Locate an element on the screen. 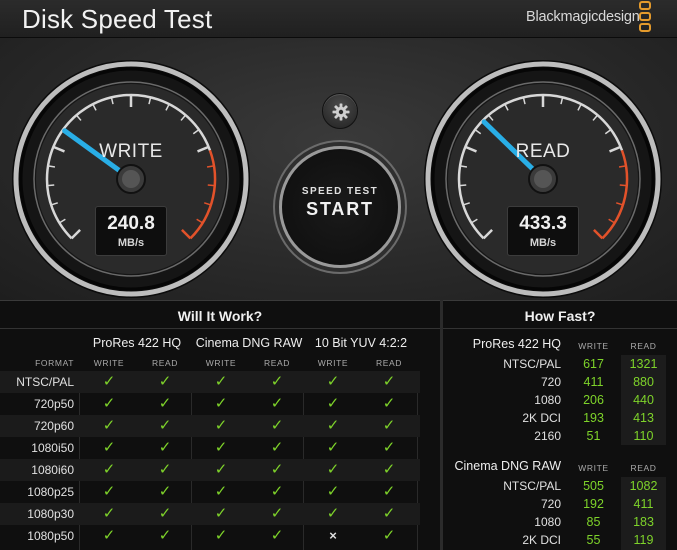  speed-row: 2K DCI 193 413 is located at coordinates (560, 418).